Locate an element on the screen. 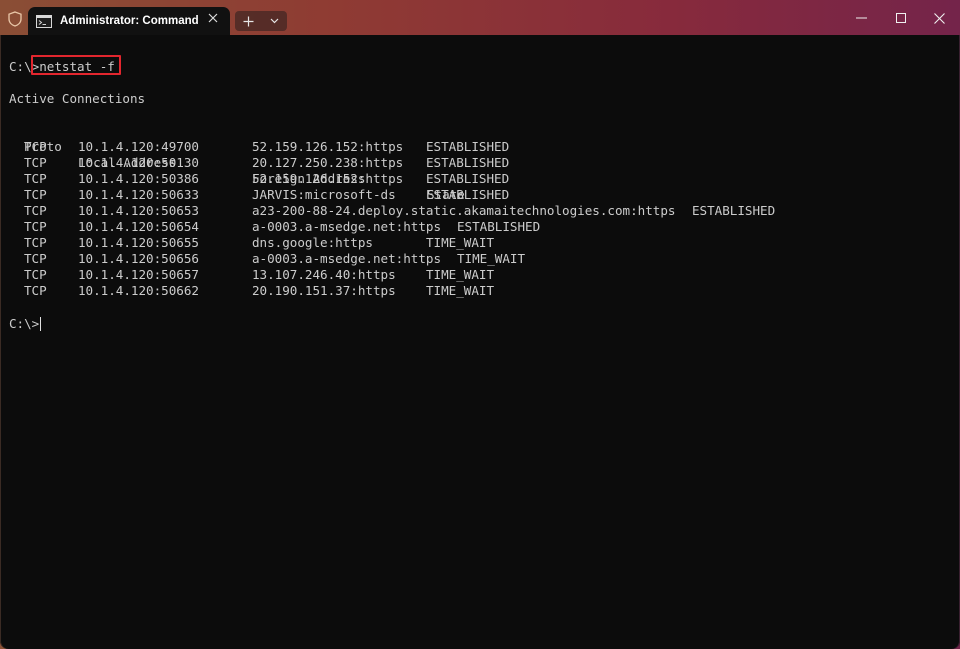 The width and height of the screenshot is (960, 649). prompt: C:\> is located at coordinates (24, 323).